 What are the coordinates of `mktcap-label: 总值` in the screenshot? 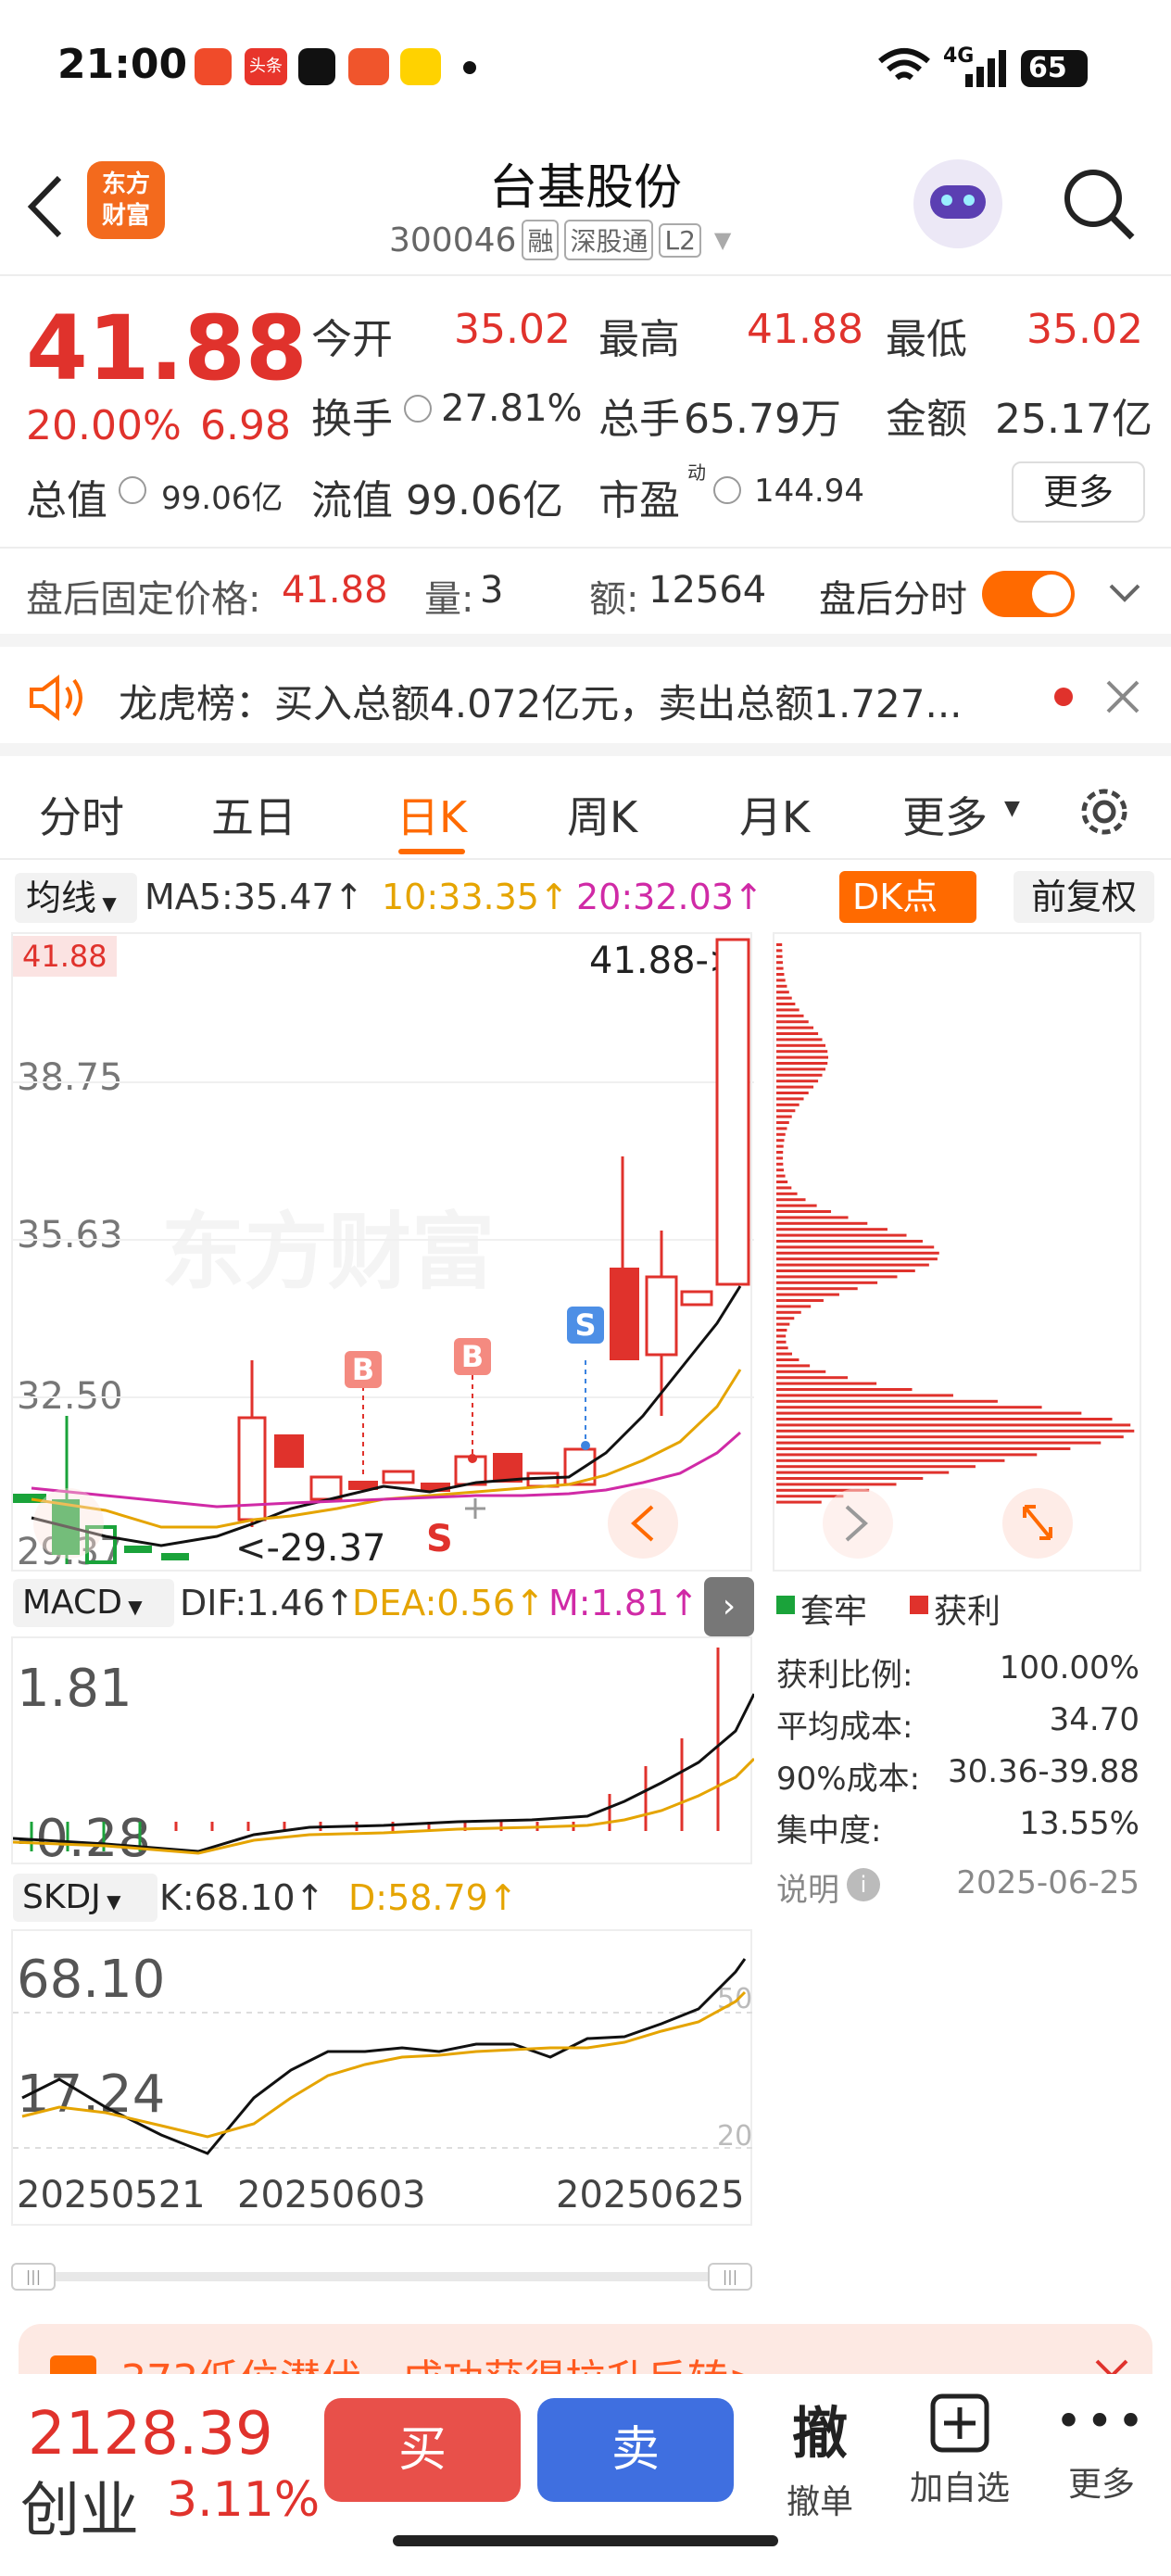 It's located at (66, 500).